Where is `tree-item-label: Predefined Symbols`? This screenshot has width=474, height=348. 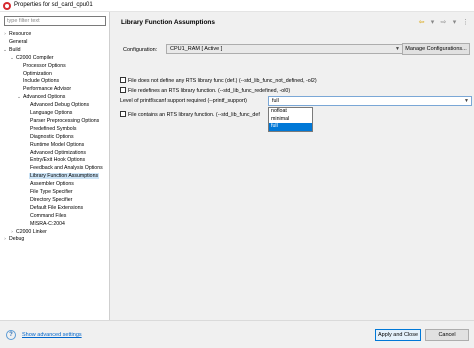 tree-item-label: Predefined Symbols is located at coordinates (53, 128).